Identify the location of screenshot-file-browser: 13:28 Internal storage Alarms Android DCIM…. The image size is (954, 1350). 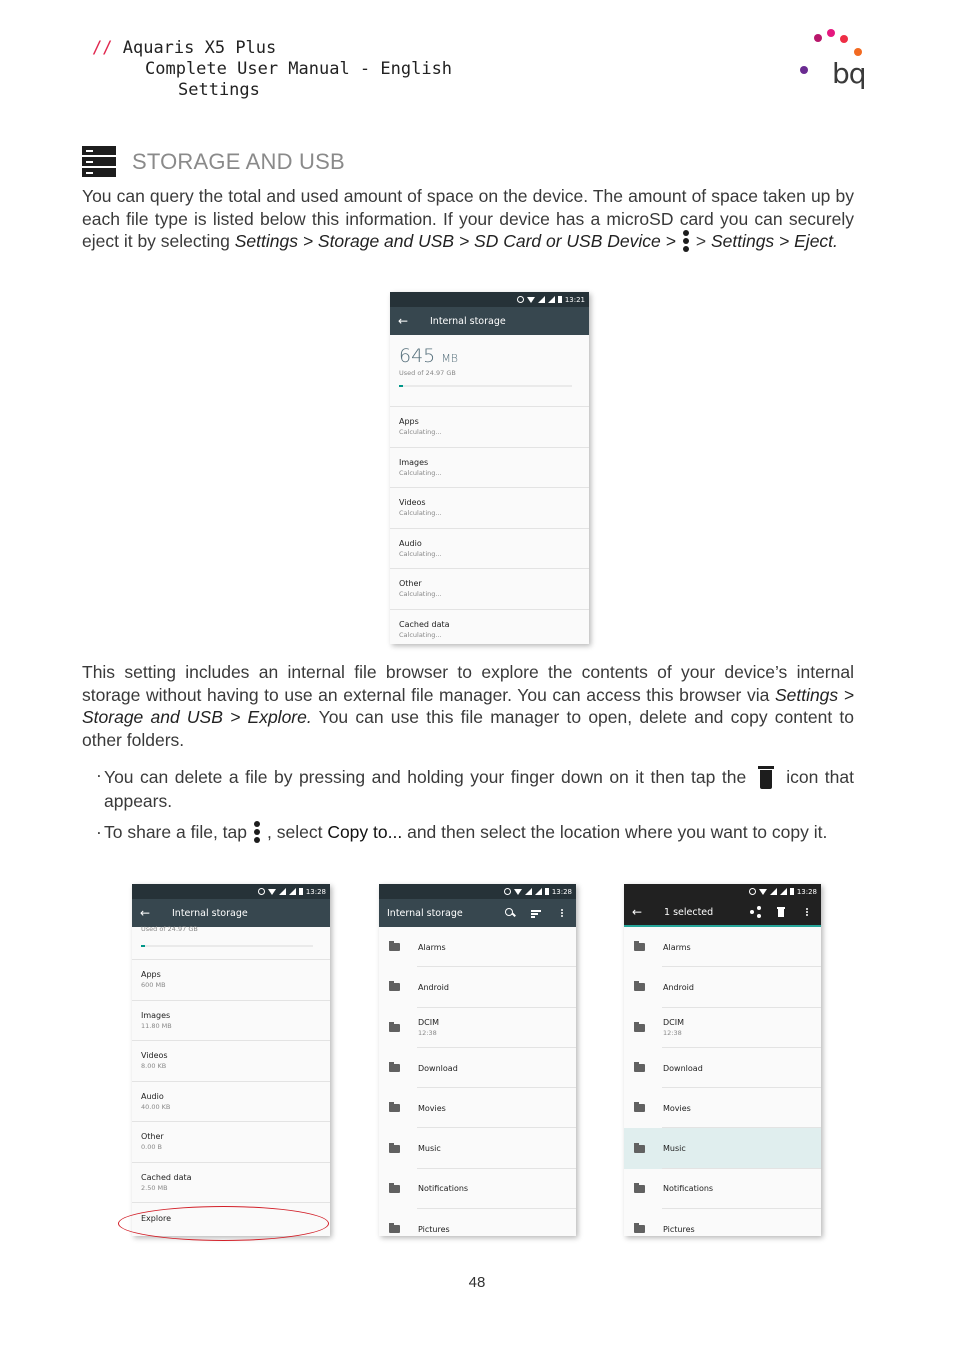
(477, 1060).